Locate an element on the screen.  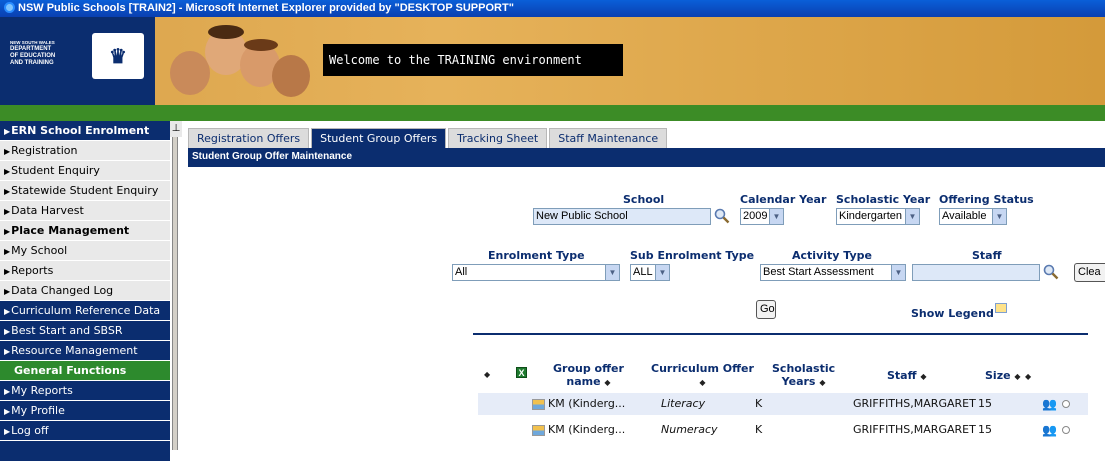
show-legend-link: Show Legend is located at coordinates (959, 311).